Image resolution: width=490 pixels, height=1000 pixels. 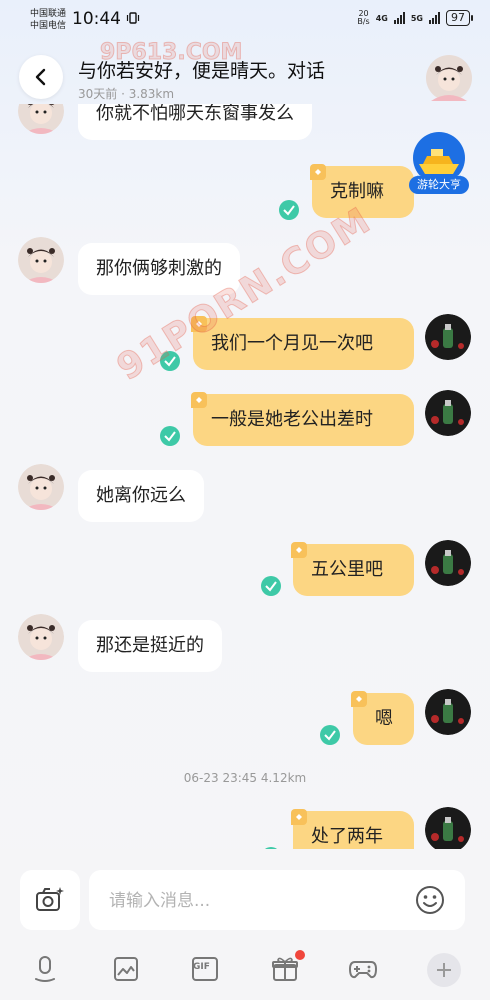 I want to click on chat-header: 与你若安好，便是晴天。对话 30天前 · 3.83km, so click(x=245, y=75).